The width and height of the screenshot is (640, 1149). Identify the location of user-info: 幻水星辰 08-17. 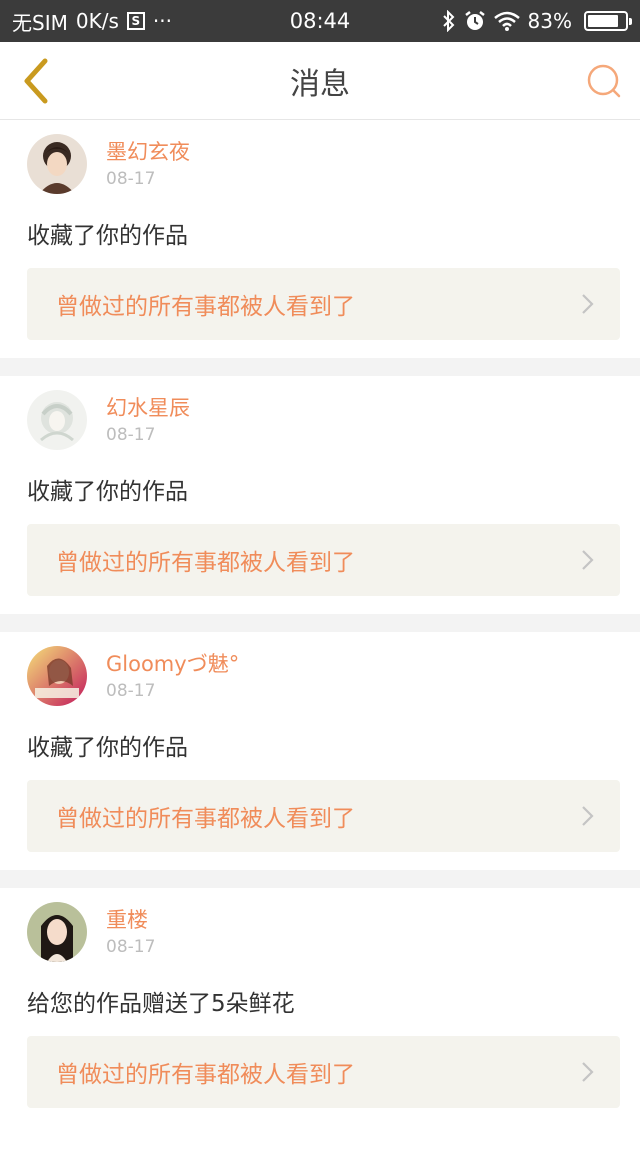
(148, 420).